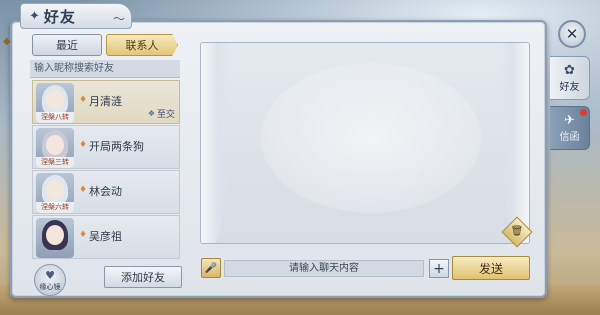 This screenshot has height=315, width=600. Describe the element at coordinates (67, 45) in the screenshot. I see `tab-recent: 最近` at that location.